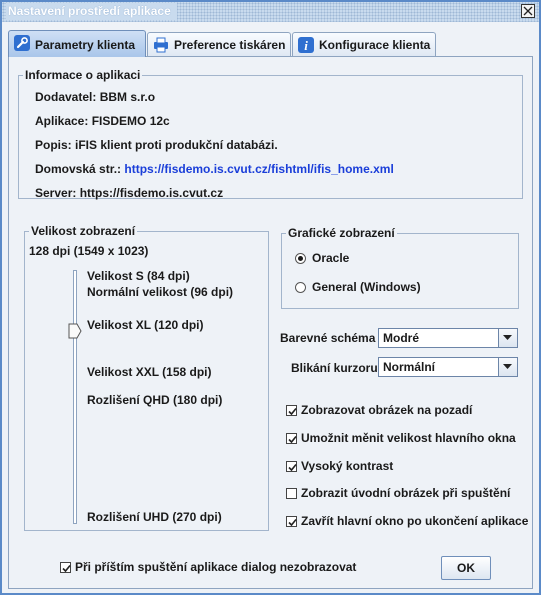 The image size is (545, 599). Describe the element at coordinates (300, 258) in the screenshot. I see `radio-oracle` at that location.